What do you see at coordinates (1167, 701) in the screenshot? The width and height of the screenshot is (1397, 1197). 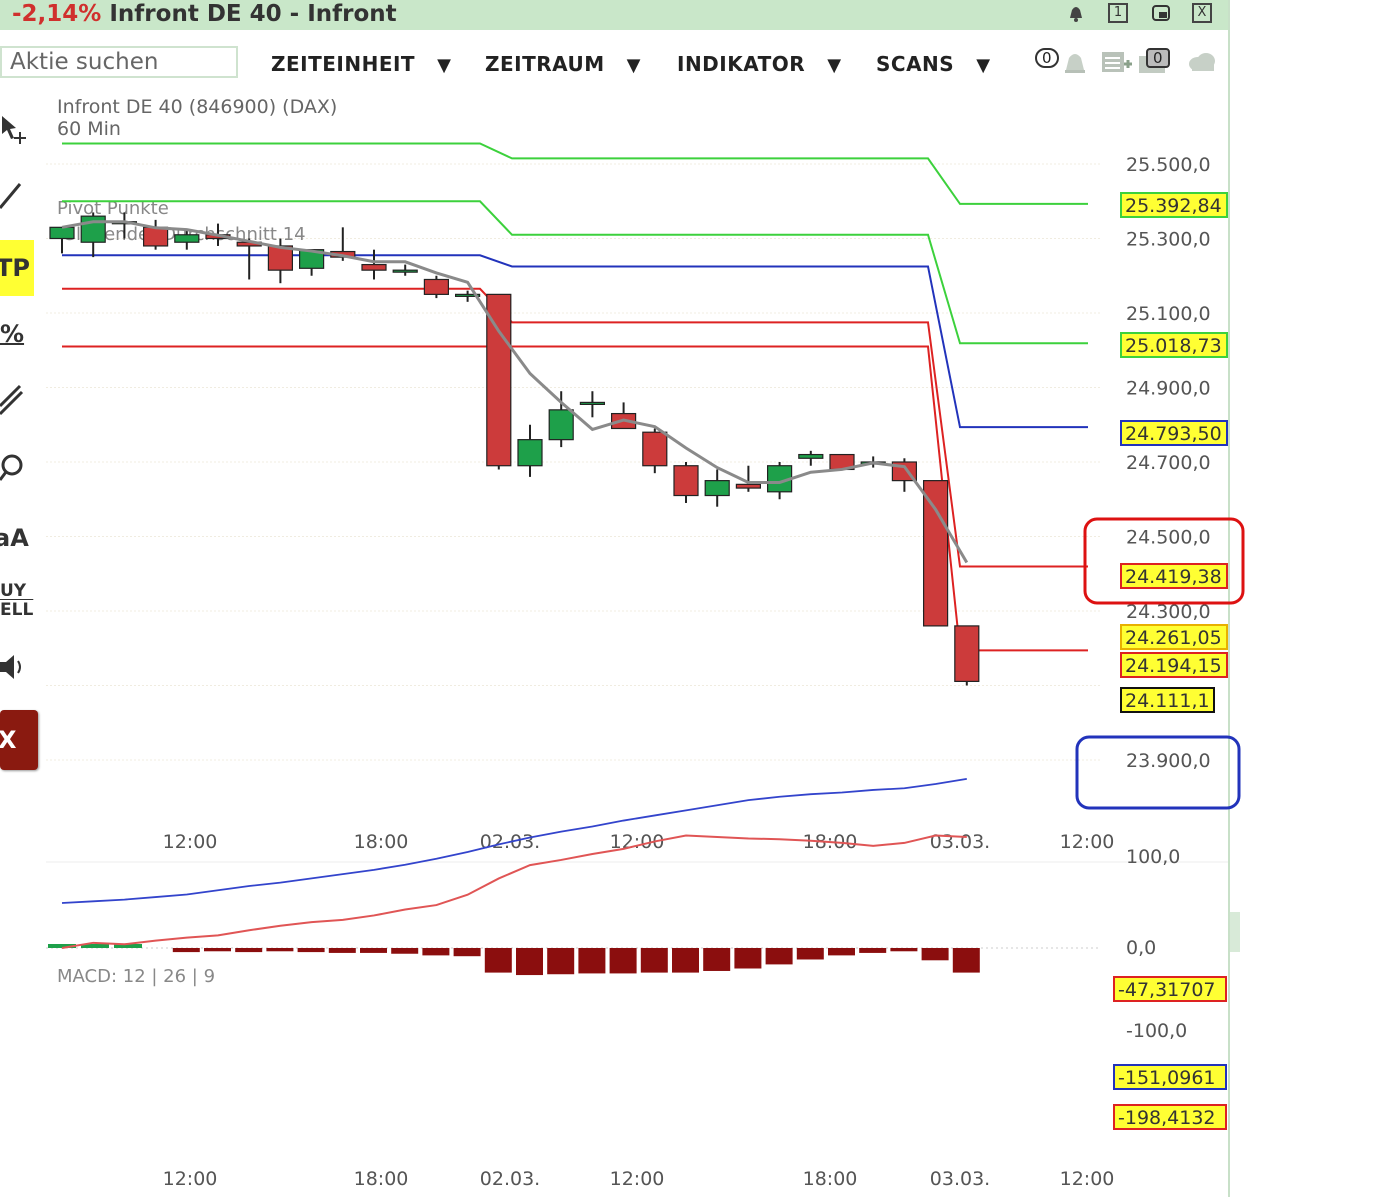 I see `level-tag-value: 24.111,1` at bounding box center [1167, 701].